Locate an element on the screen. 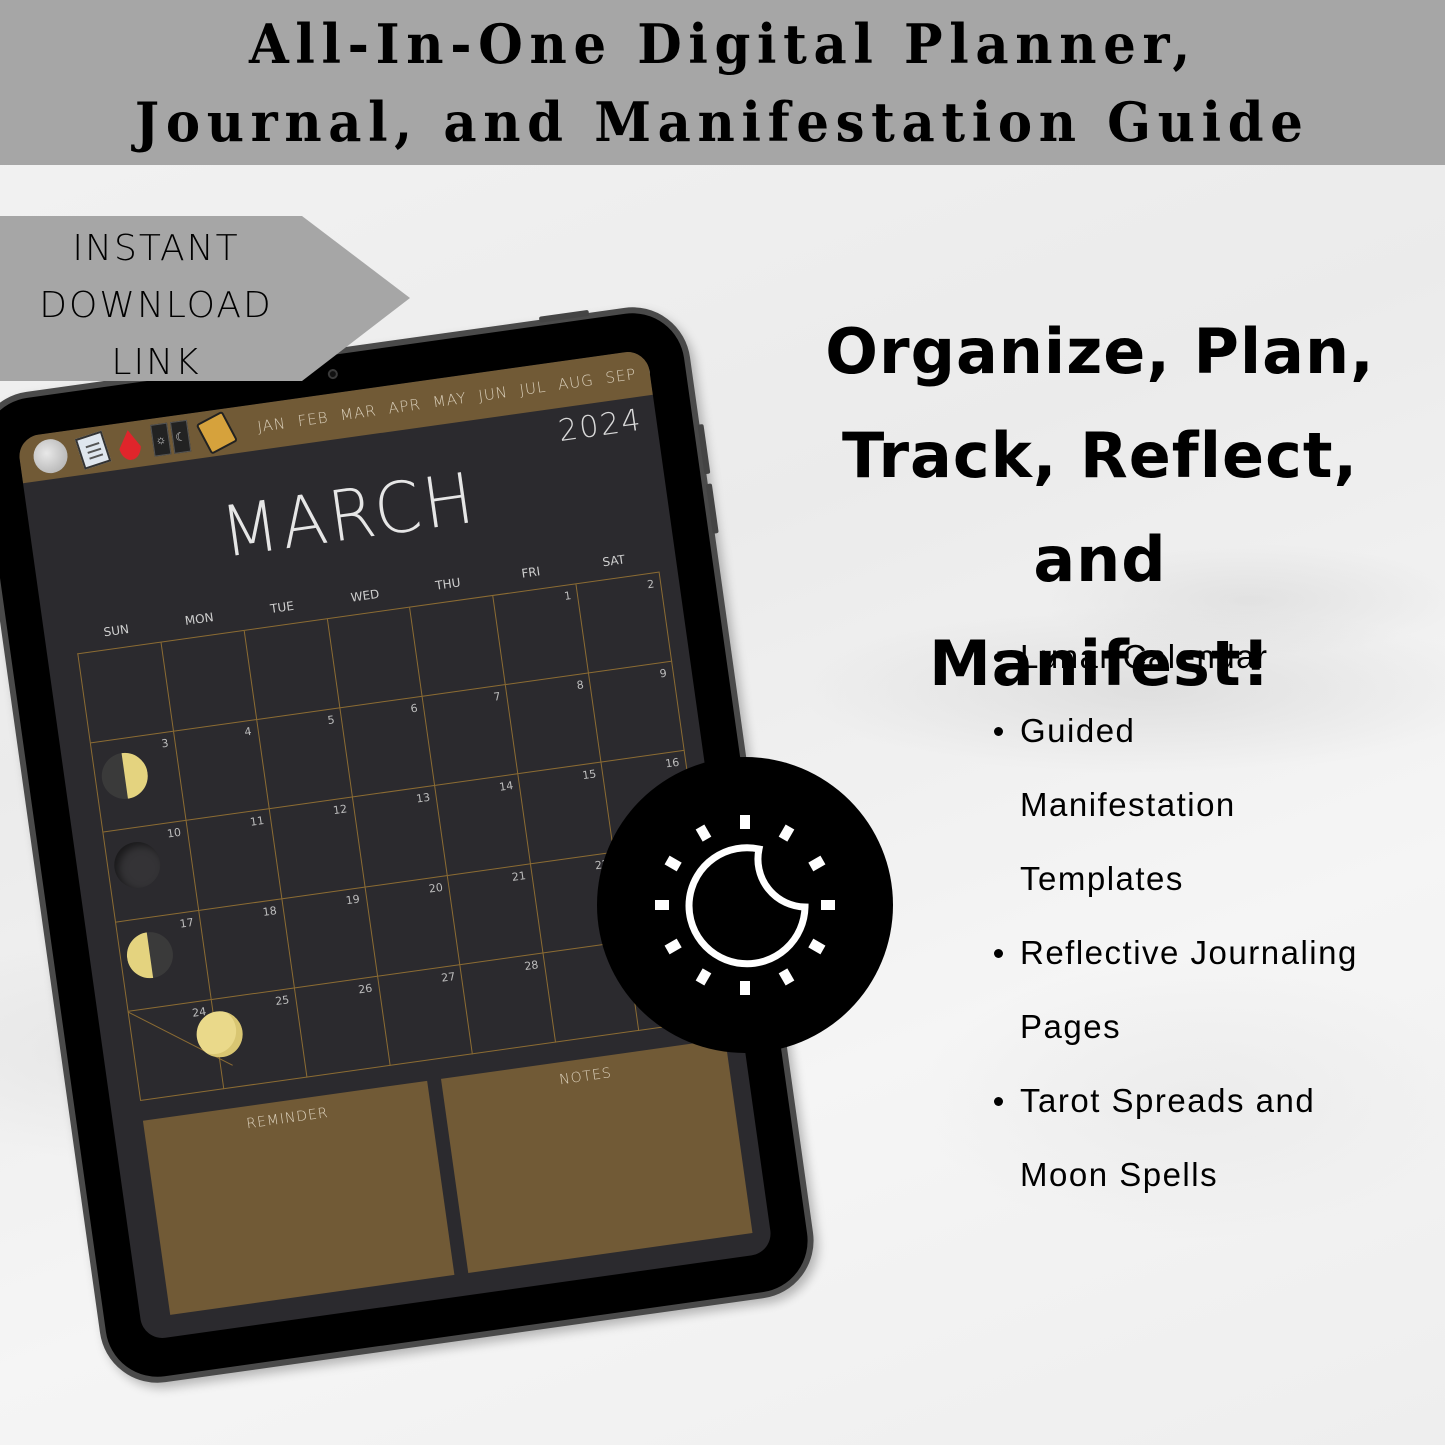  day-cell-8: 8 is located at coordinates (554, 724).